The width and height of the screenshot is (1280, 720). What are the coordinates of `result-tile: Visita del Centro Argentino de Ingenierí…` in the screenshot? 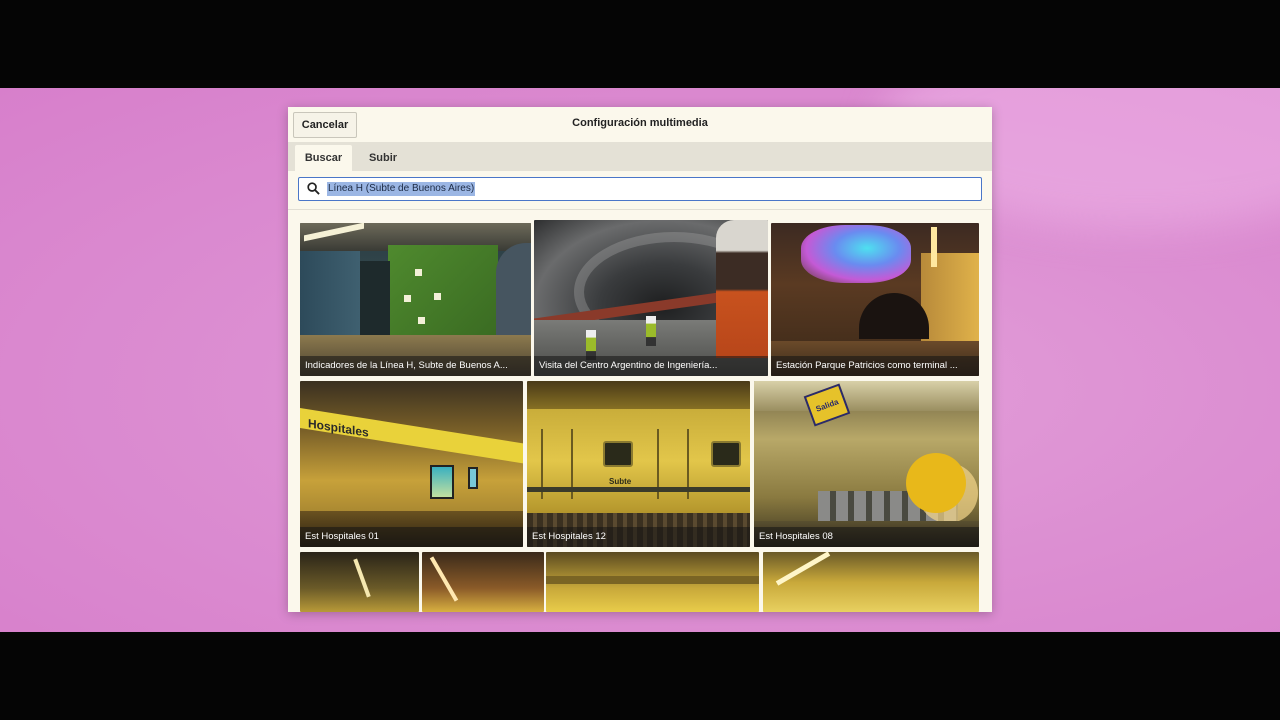 It's located at (651, 298).